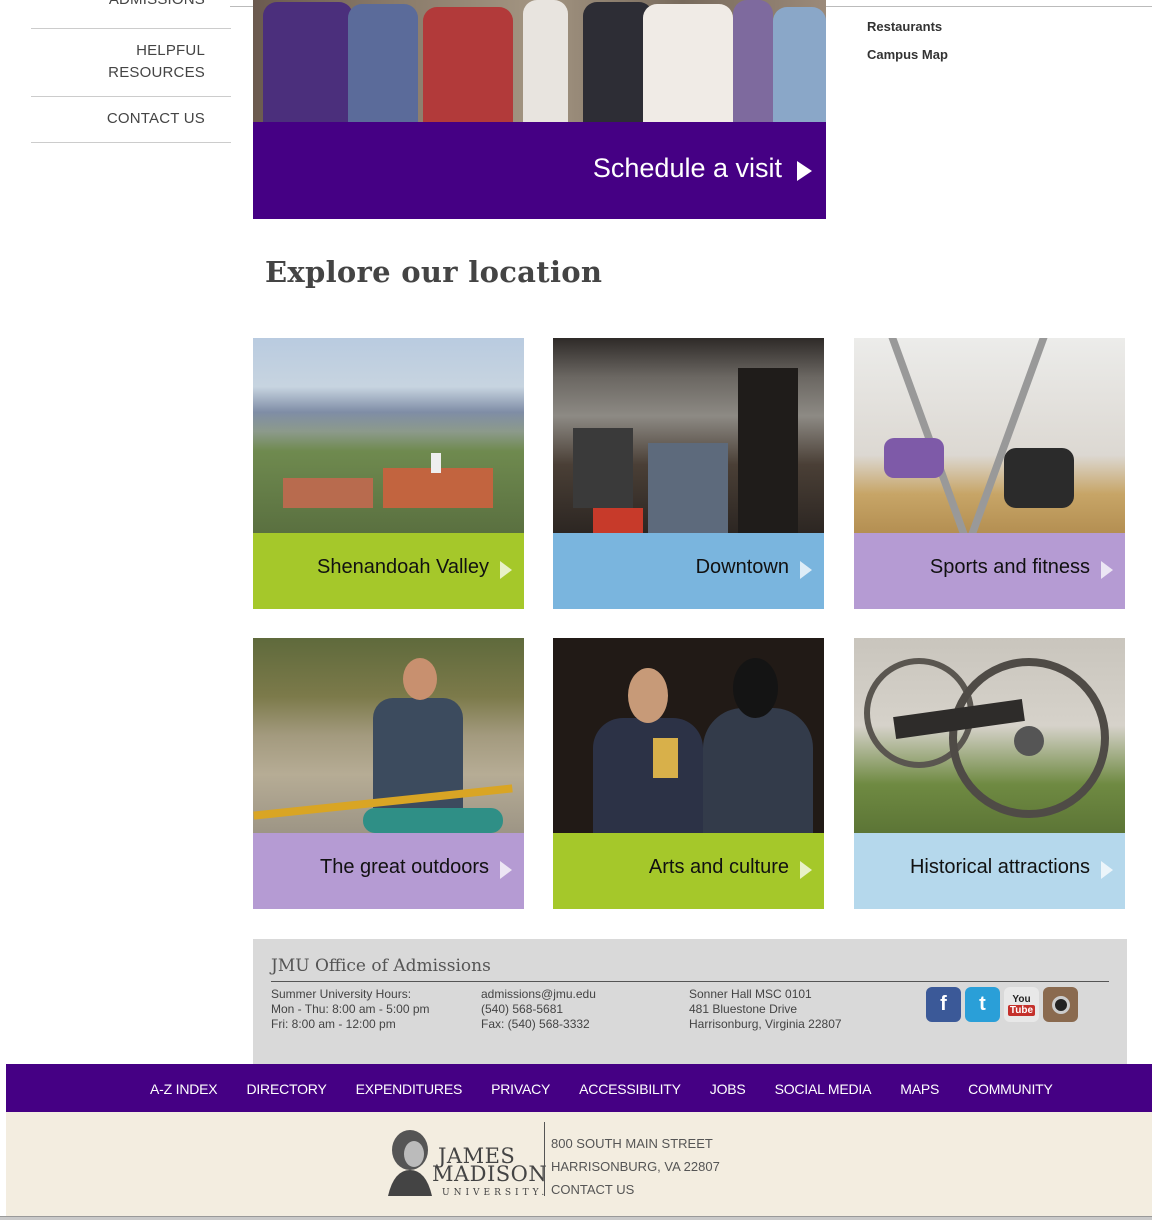 The image size is (1152, 1220). Describe the element at coordinates (333, 1024) in the screenshot. I see `hours-fri: Fri: 8:00 am - 12:00 pm` at that location.